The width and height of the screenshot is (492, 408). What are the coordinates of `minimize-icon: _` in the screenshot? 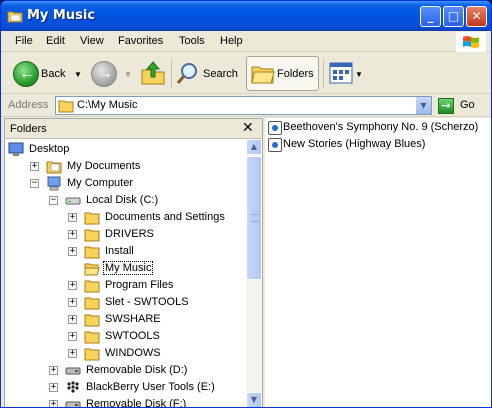 It's located at (430, 16).